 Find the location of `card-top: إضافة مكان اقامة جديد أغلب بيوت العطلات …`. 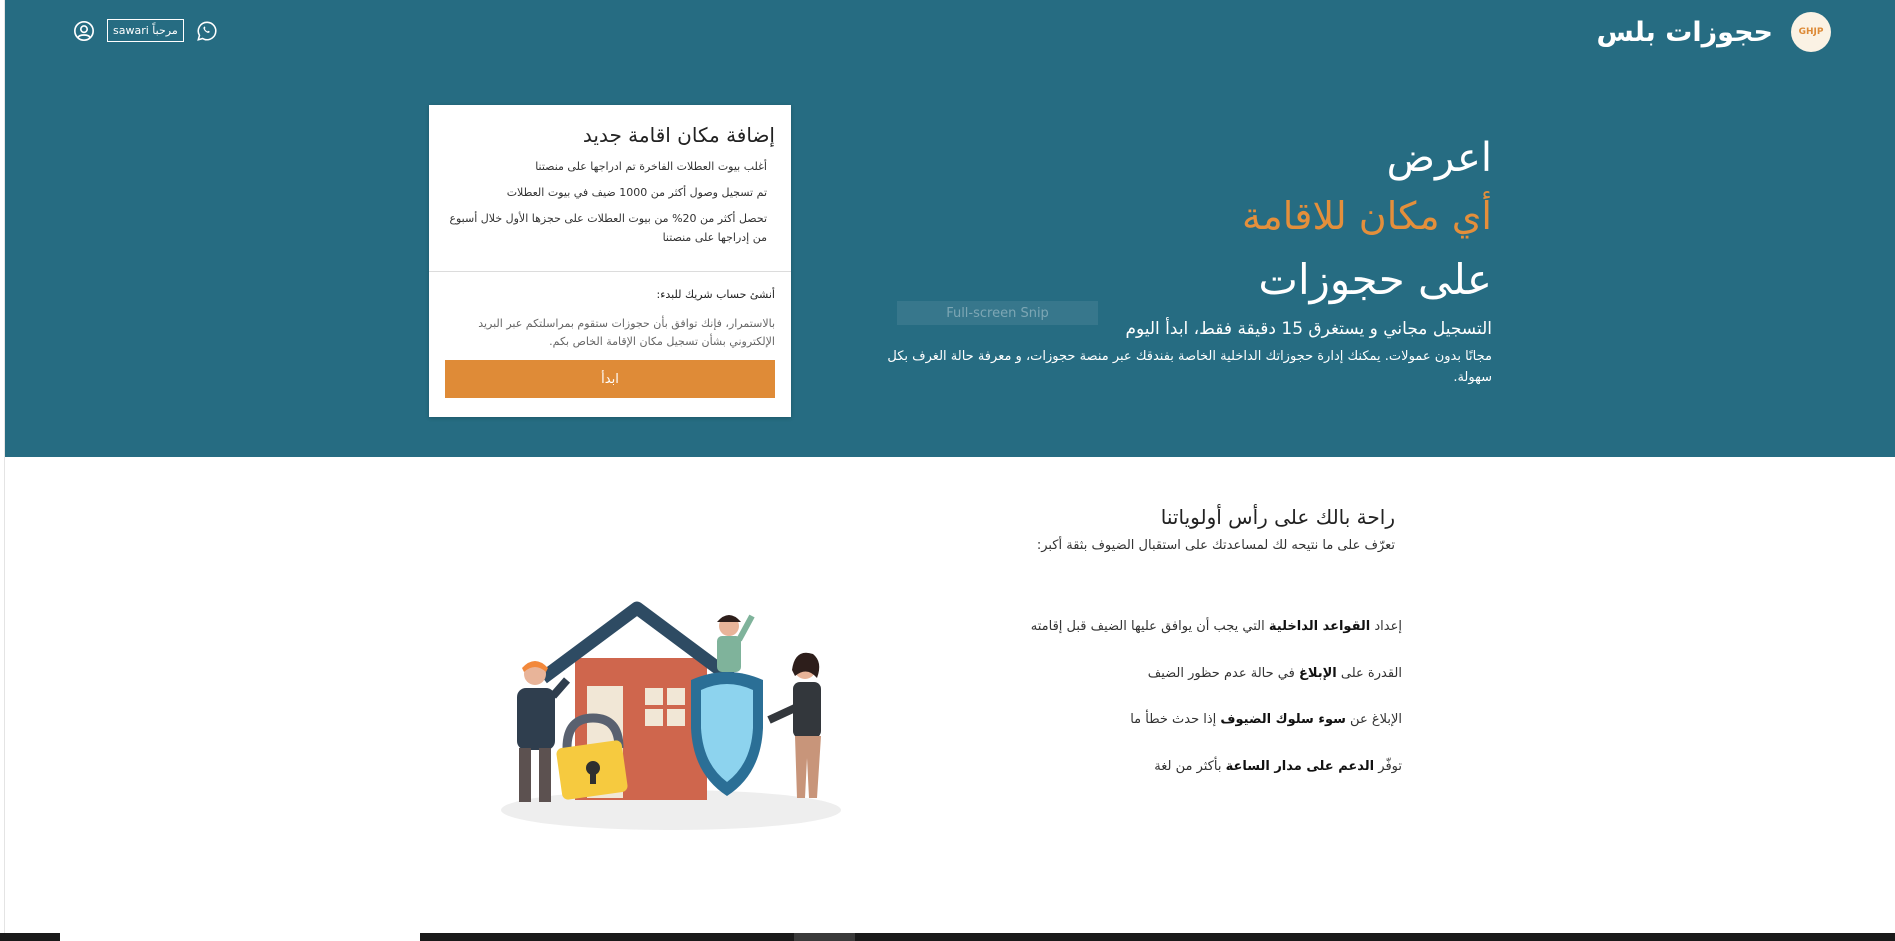

card-top: إضافة مكان اقامة جديد أغلب بيوت العطلات … is located at coordinates (610, 188).